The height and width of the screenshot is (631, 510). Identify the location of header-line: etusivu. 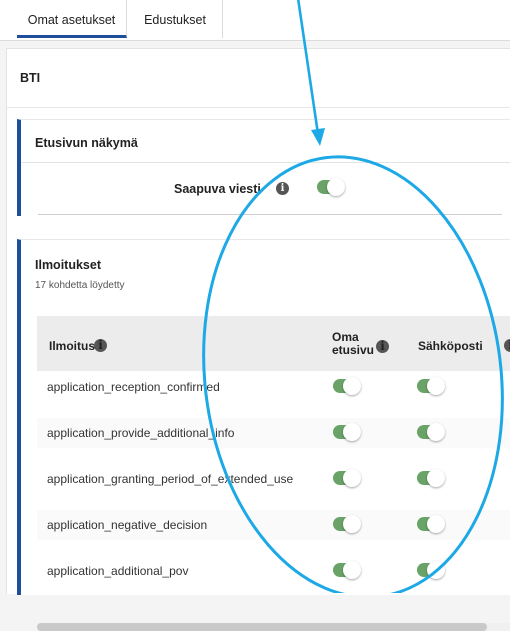
(353, 350).